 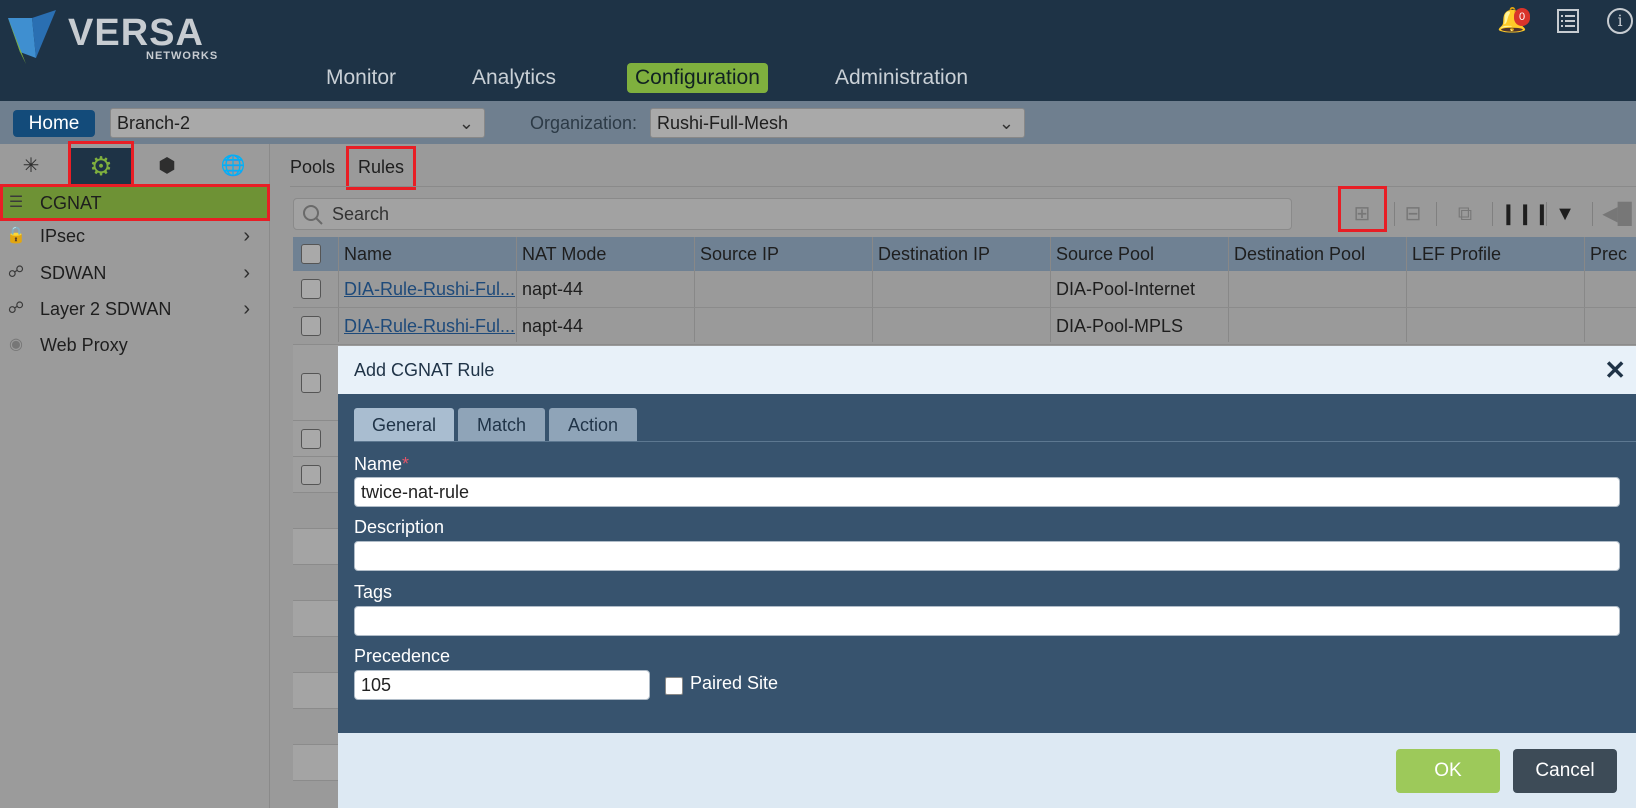 What do you see at coordinates (1610, 254) in the screenshot?
I see `column-header-precedence: Prec` at bounding box center [1610, 254].